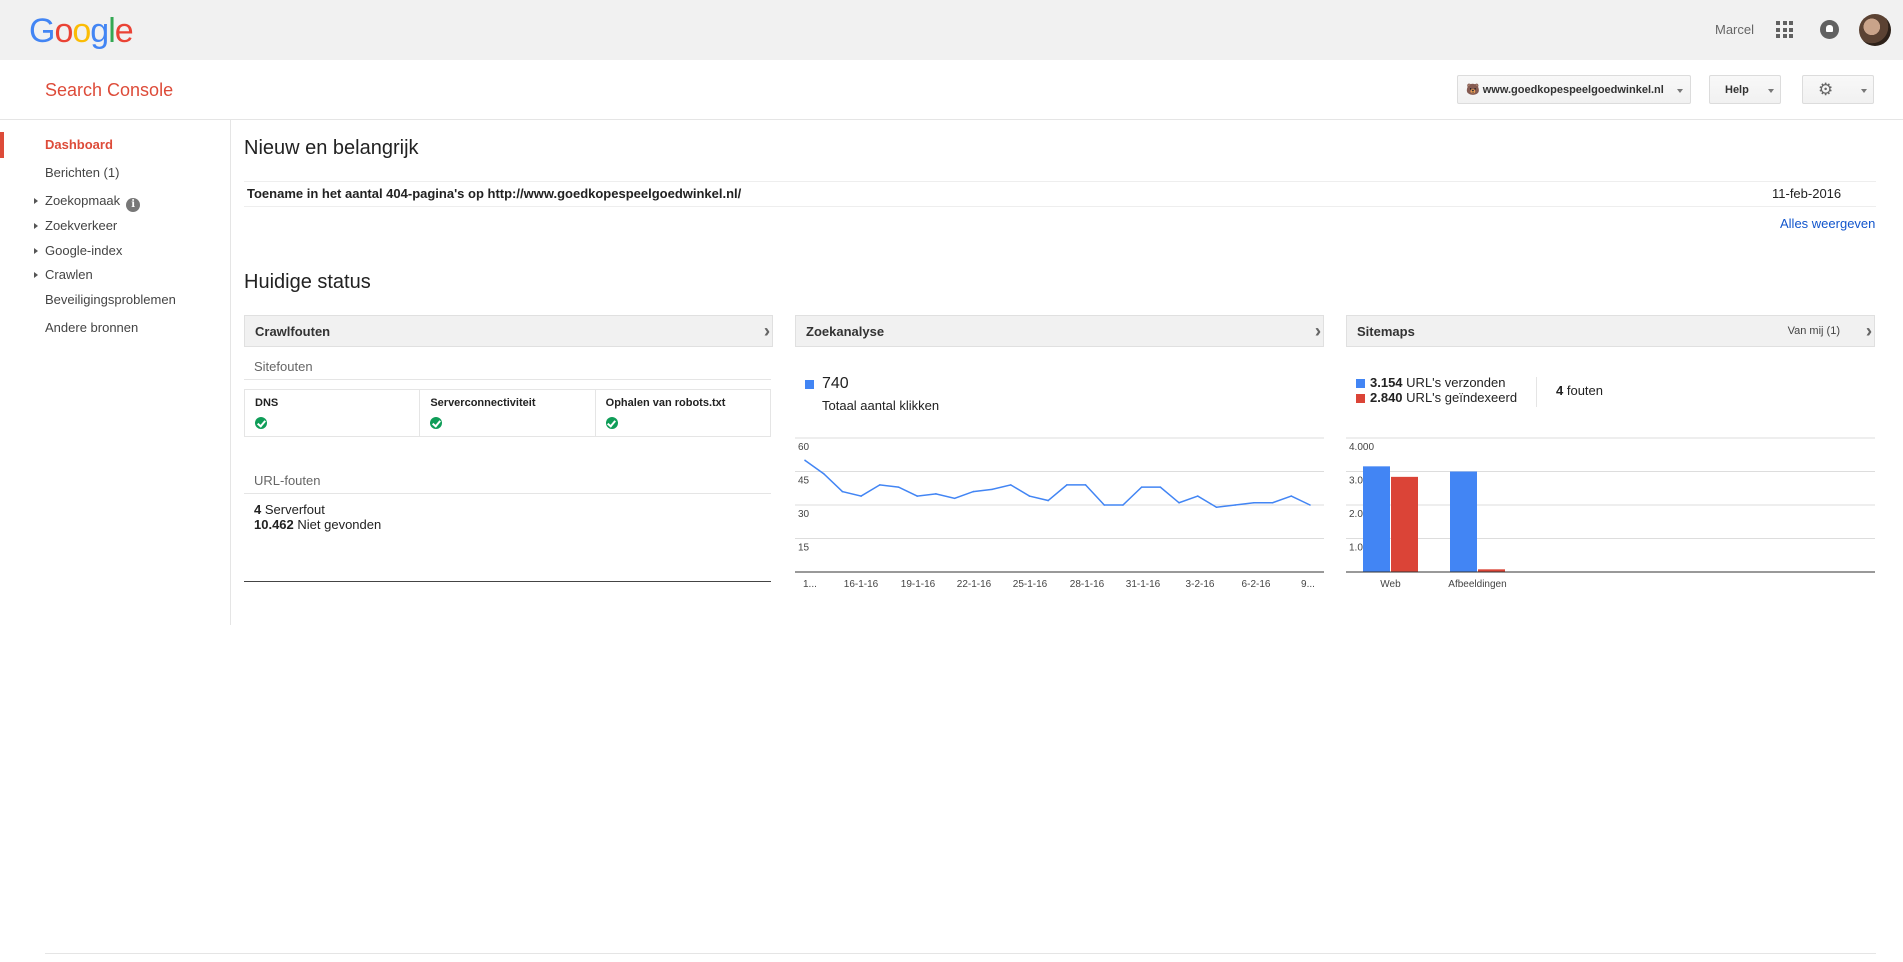 The image size is (1903, 962). What do you see at coordinates (1256, 584) in the screenshot?
I see `x-tick-label: 6-2-16` at bounding box center [1256, 584].